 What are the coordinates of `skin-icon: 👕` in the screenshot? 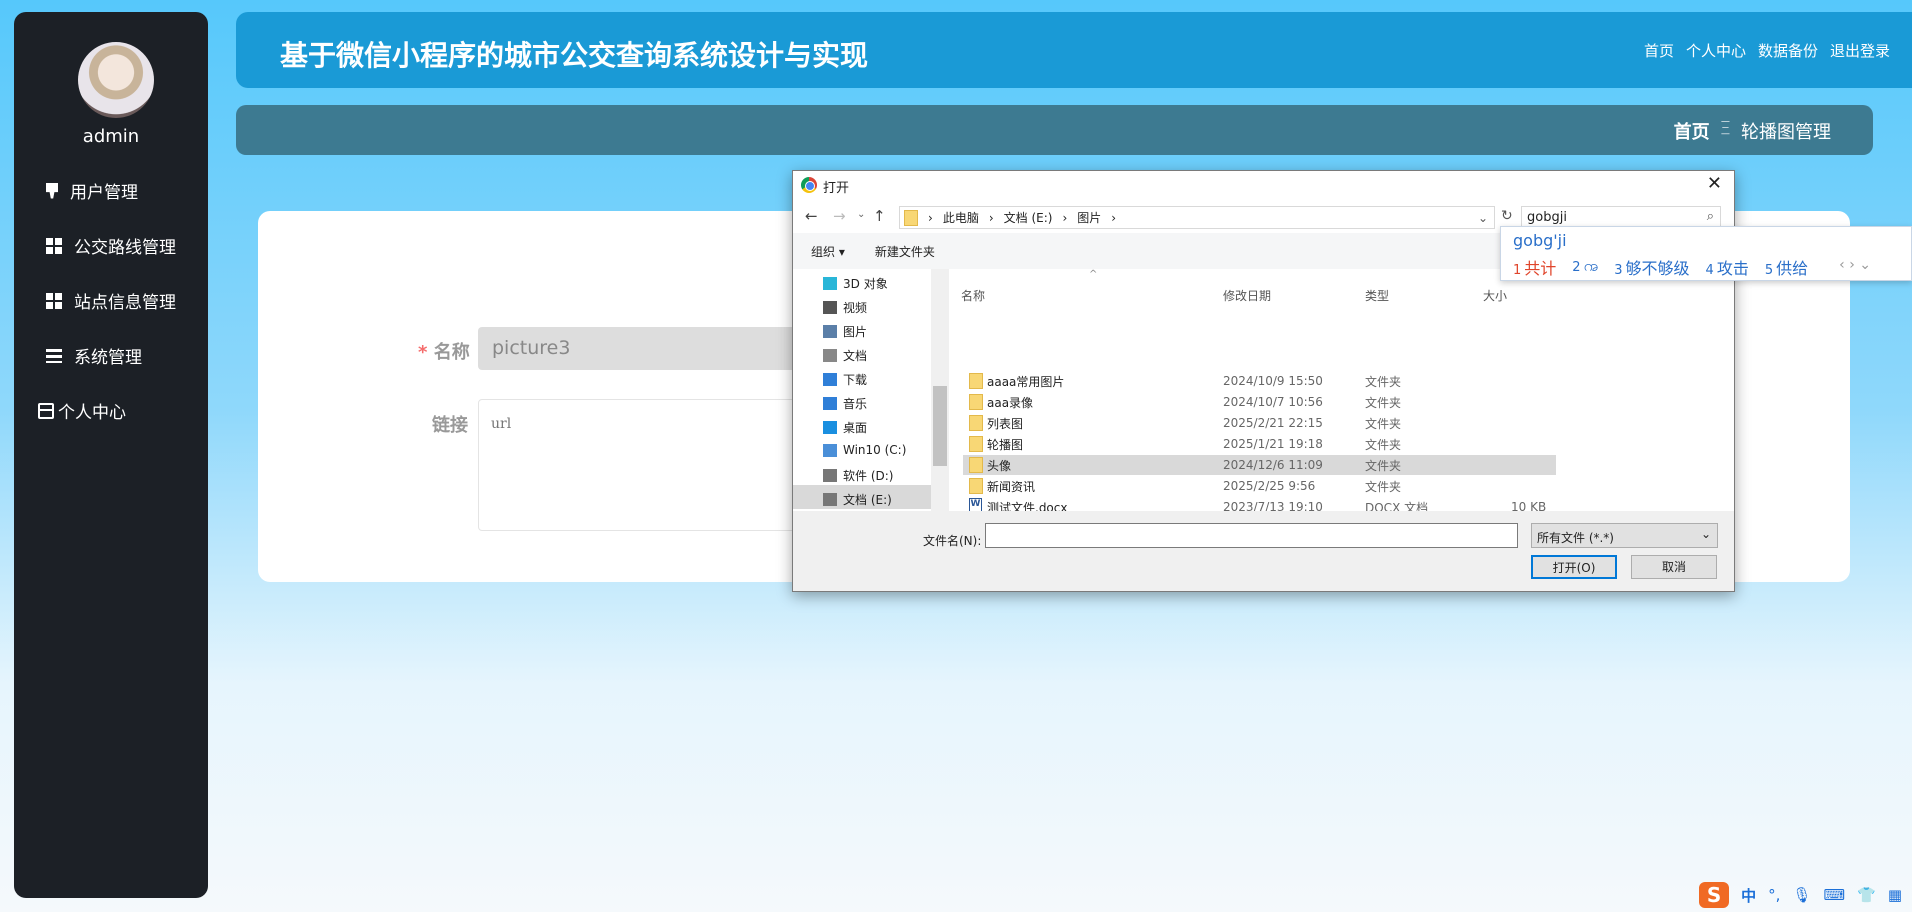 It's located at (1866, 895).